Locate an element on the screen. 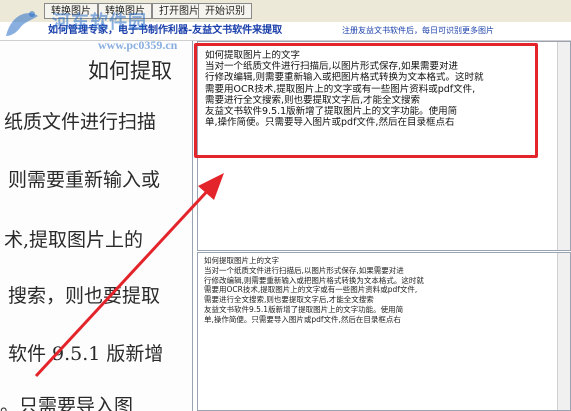 The width and height of the screenshot is (571, 411). watermark-title: 河东软件园 is located at coordinates (99, 22).